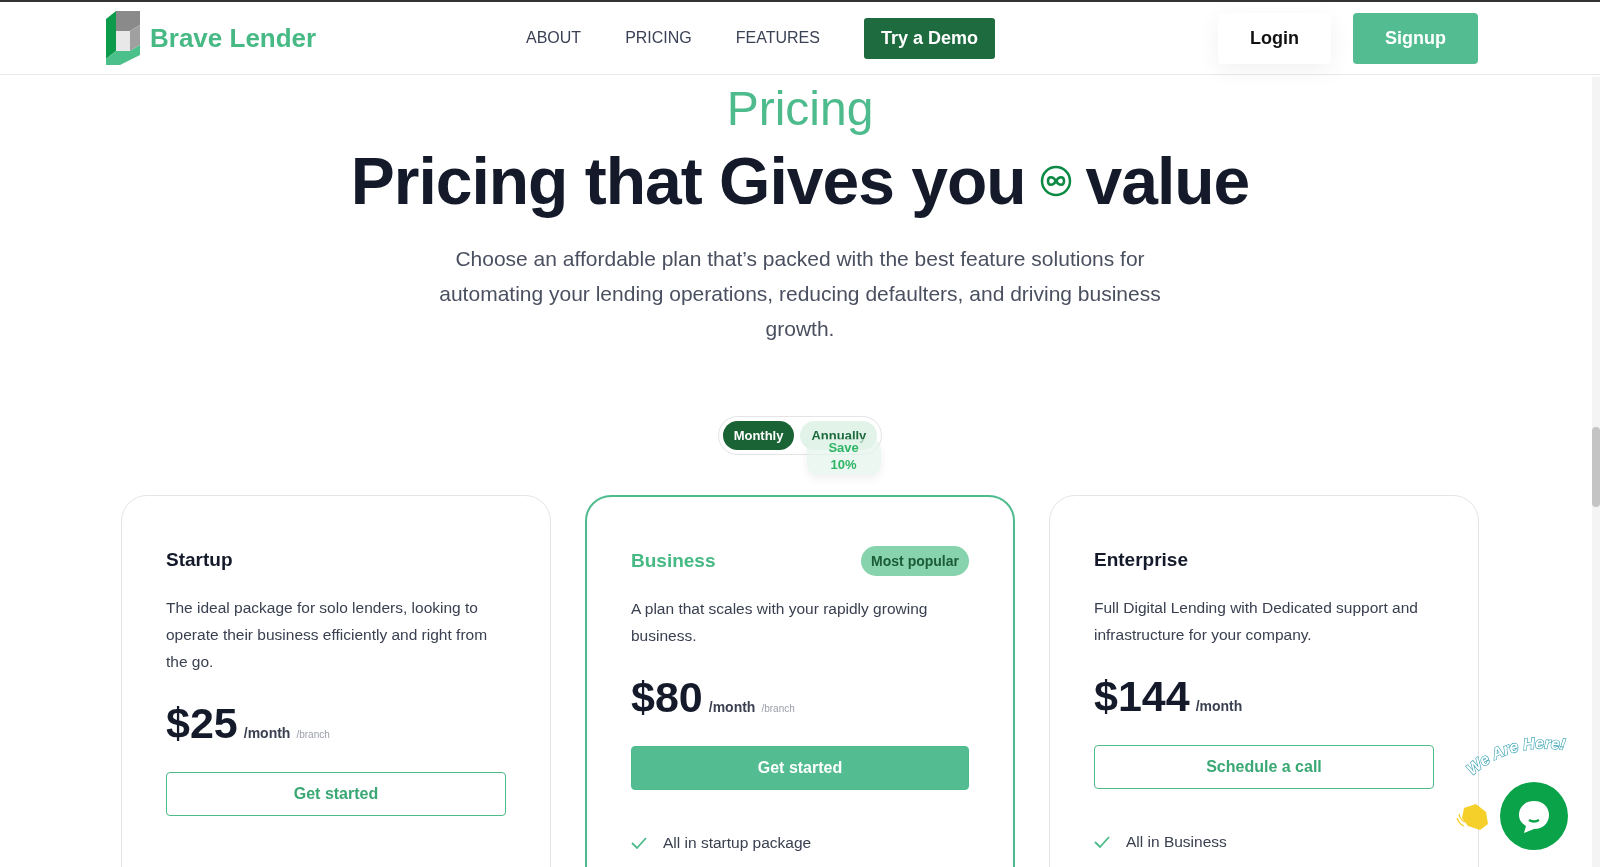 This screenshot has width=1600, height=867. What do you see at coordinates (688, 181) in the screenshot?
I see `page-heading: Pricing that Gives you` at bounding box center [688, 181].